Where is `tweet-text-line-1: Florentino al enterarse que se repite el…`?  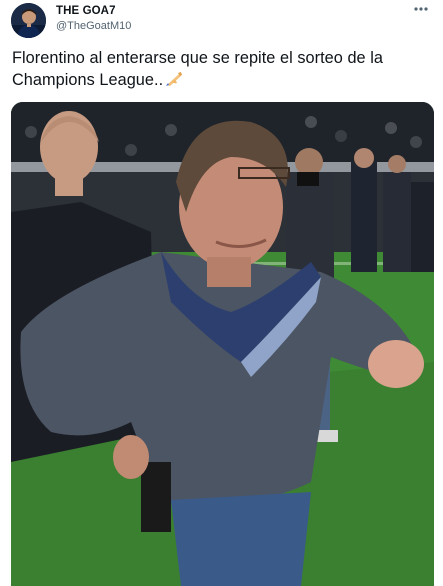
tweet-text-line-1: Florentino al enterarse que se repite el… is located at coordinates (198, 58).